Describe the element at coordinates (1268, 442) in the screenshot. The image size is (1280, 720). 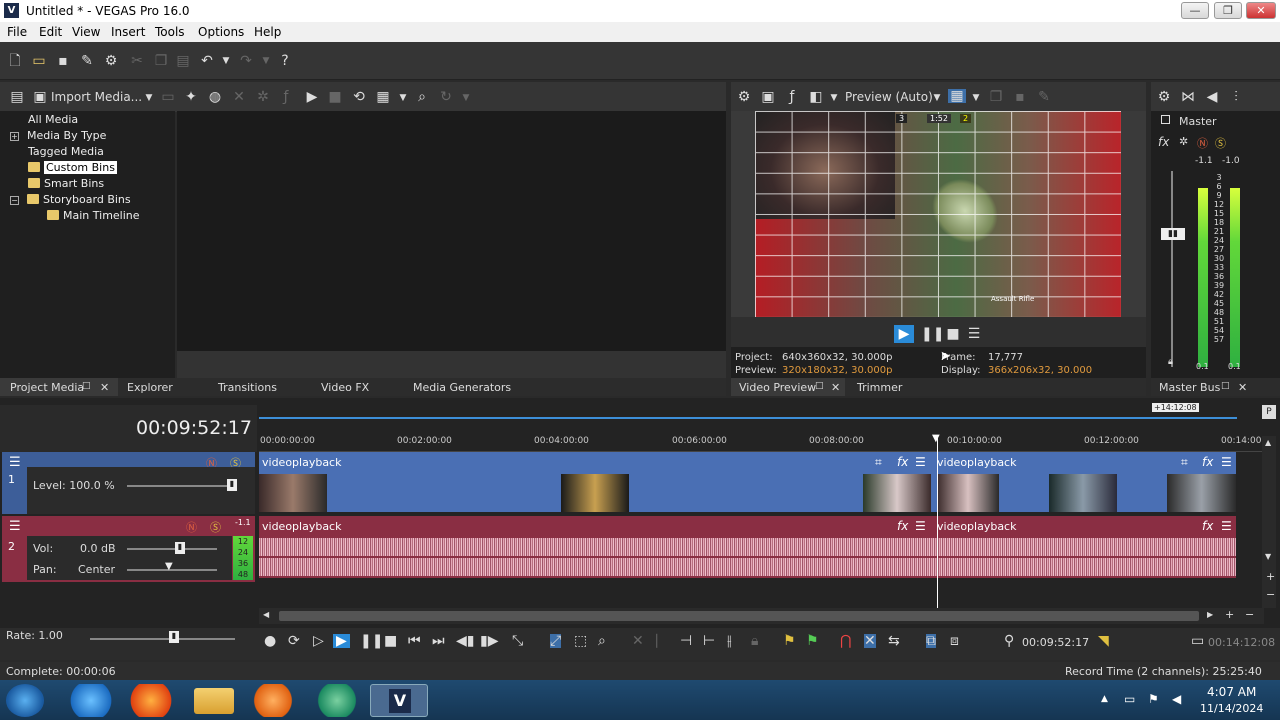
I see `scroll-up-icon: ▲` at that location.